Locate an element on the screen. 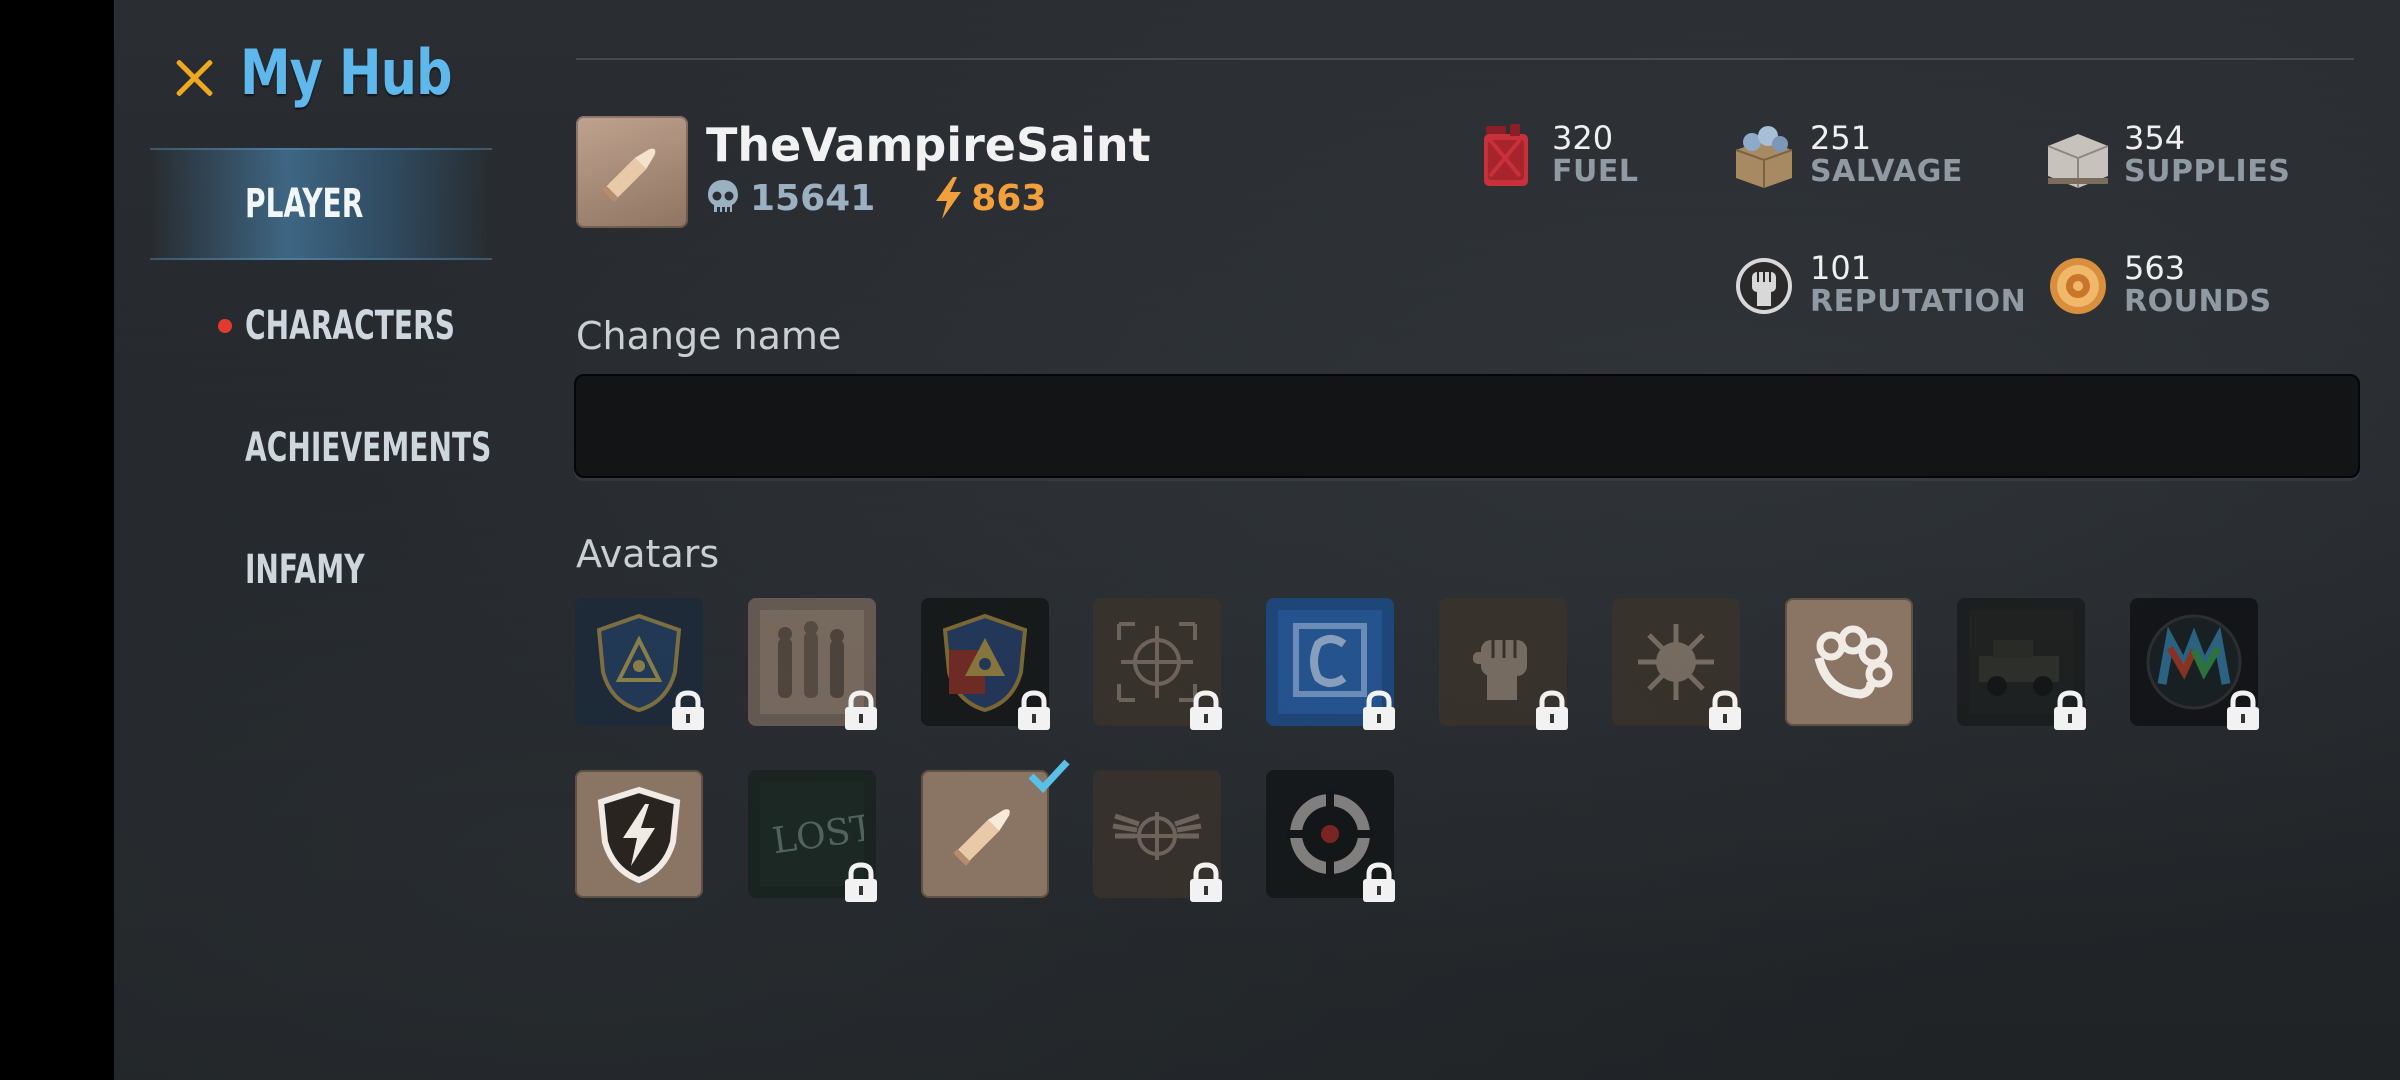 Image resolution: width=2400 pixels, height=1080 pixels. lightning-shield-icon is located at coordinates (639, 835).